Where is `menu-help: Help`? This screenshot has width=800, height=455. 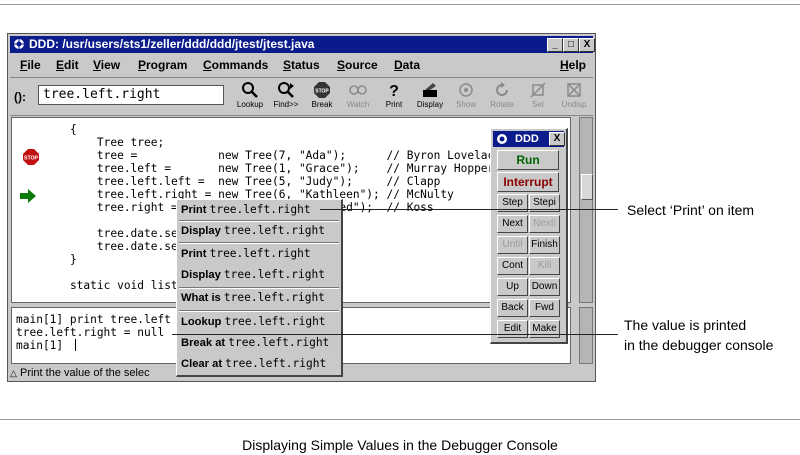 menu-help: Help is located at coordinates (573, 65).